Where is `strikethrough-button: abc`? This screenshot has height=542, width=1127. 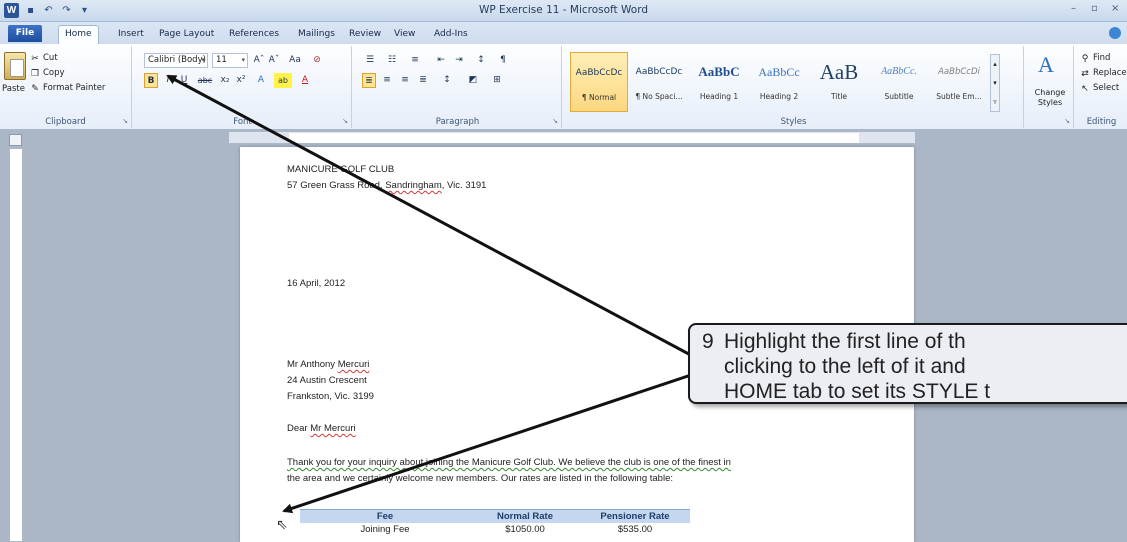
strikethrough-button: abc is located at coordinates (205, 80).